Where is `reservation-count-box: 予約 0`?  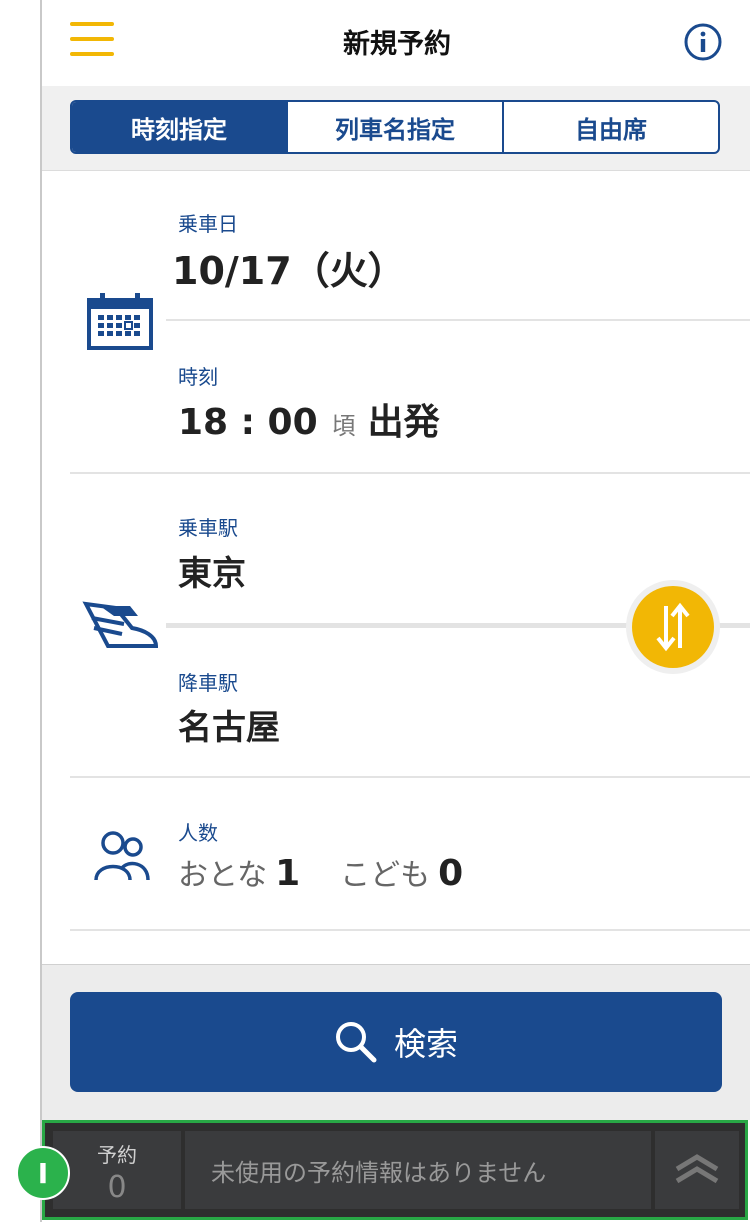
reservation-count-box: 予約 0 is located at coordinates (117, 1170).